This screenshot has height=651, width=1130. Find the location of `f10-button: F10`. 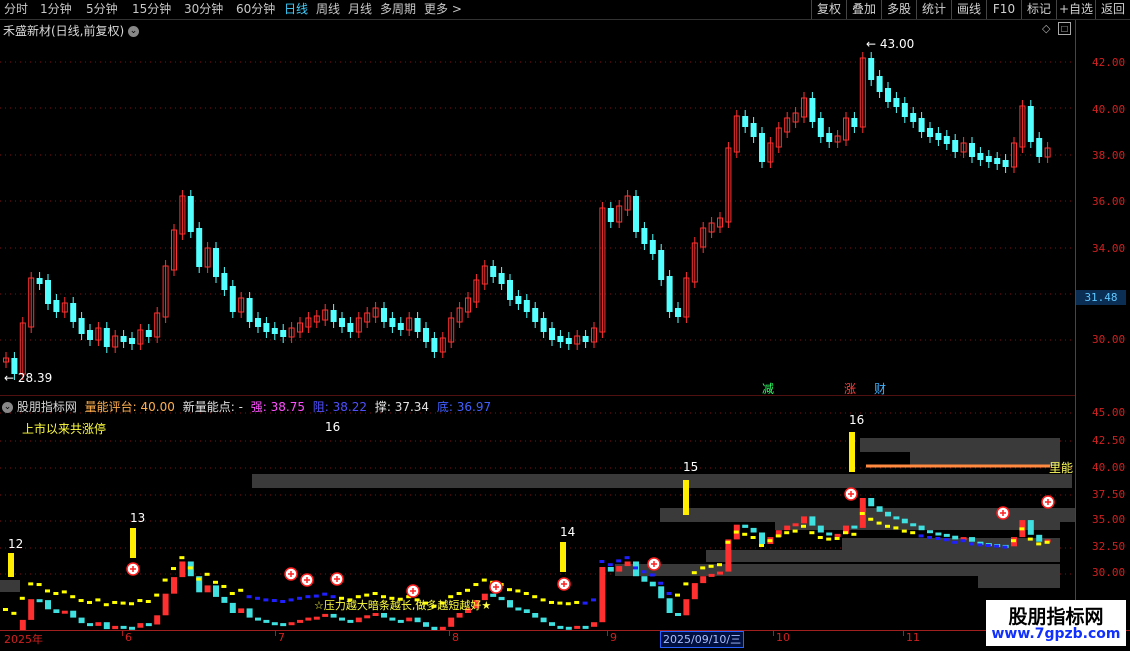

f10-button: F10 is located at coordinates (1003, 9).